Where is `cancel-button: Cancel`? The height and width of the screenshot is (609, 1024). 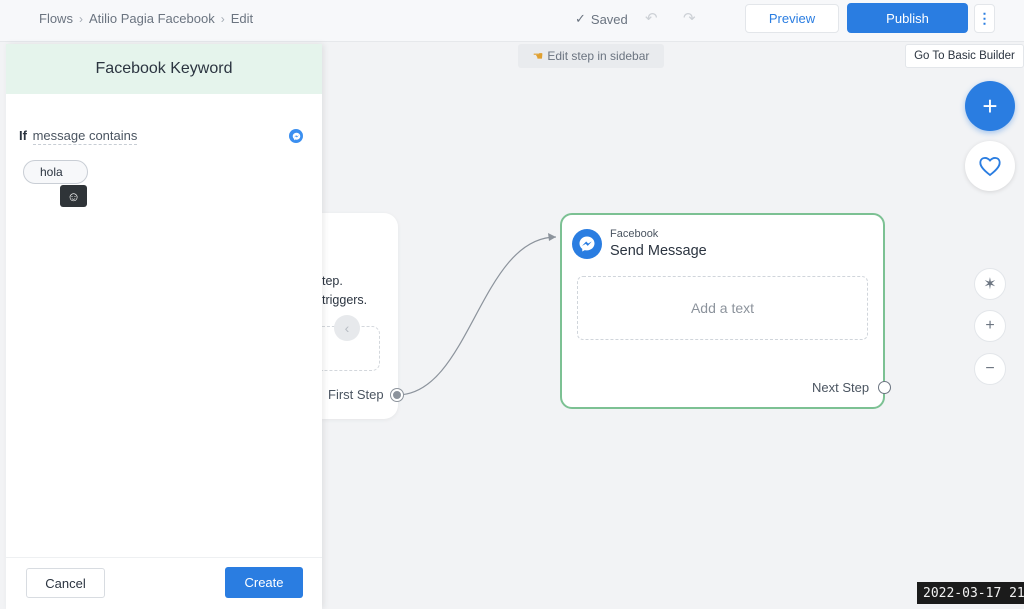
cancel-button: Cancel is located at coordinates (65, 583).